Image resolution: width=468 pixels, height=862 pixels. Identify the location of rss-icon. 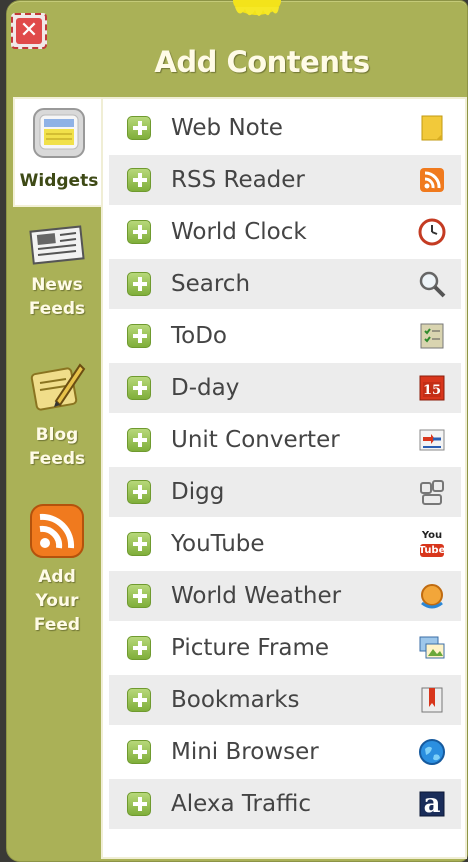
(432, 180).